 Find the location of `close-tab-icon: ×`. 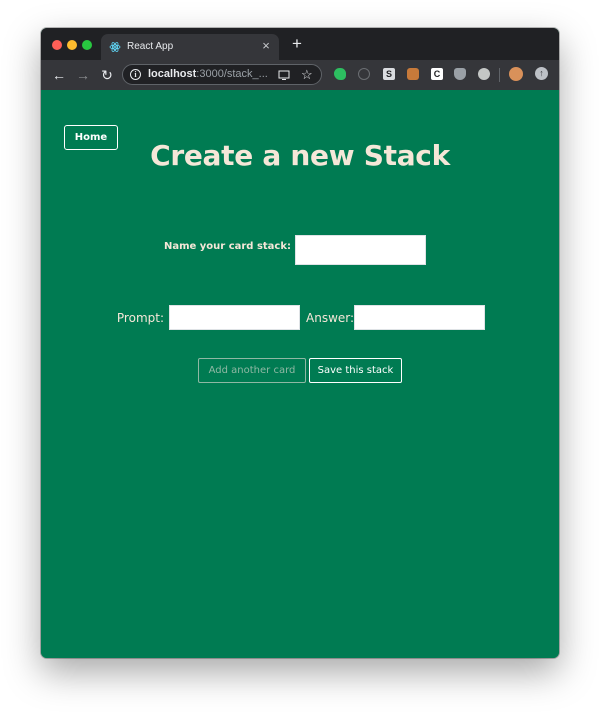

close-tab-icon: × is located at coordinates (266, 46).